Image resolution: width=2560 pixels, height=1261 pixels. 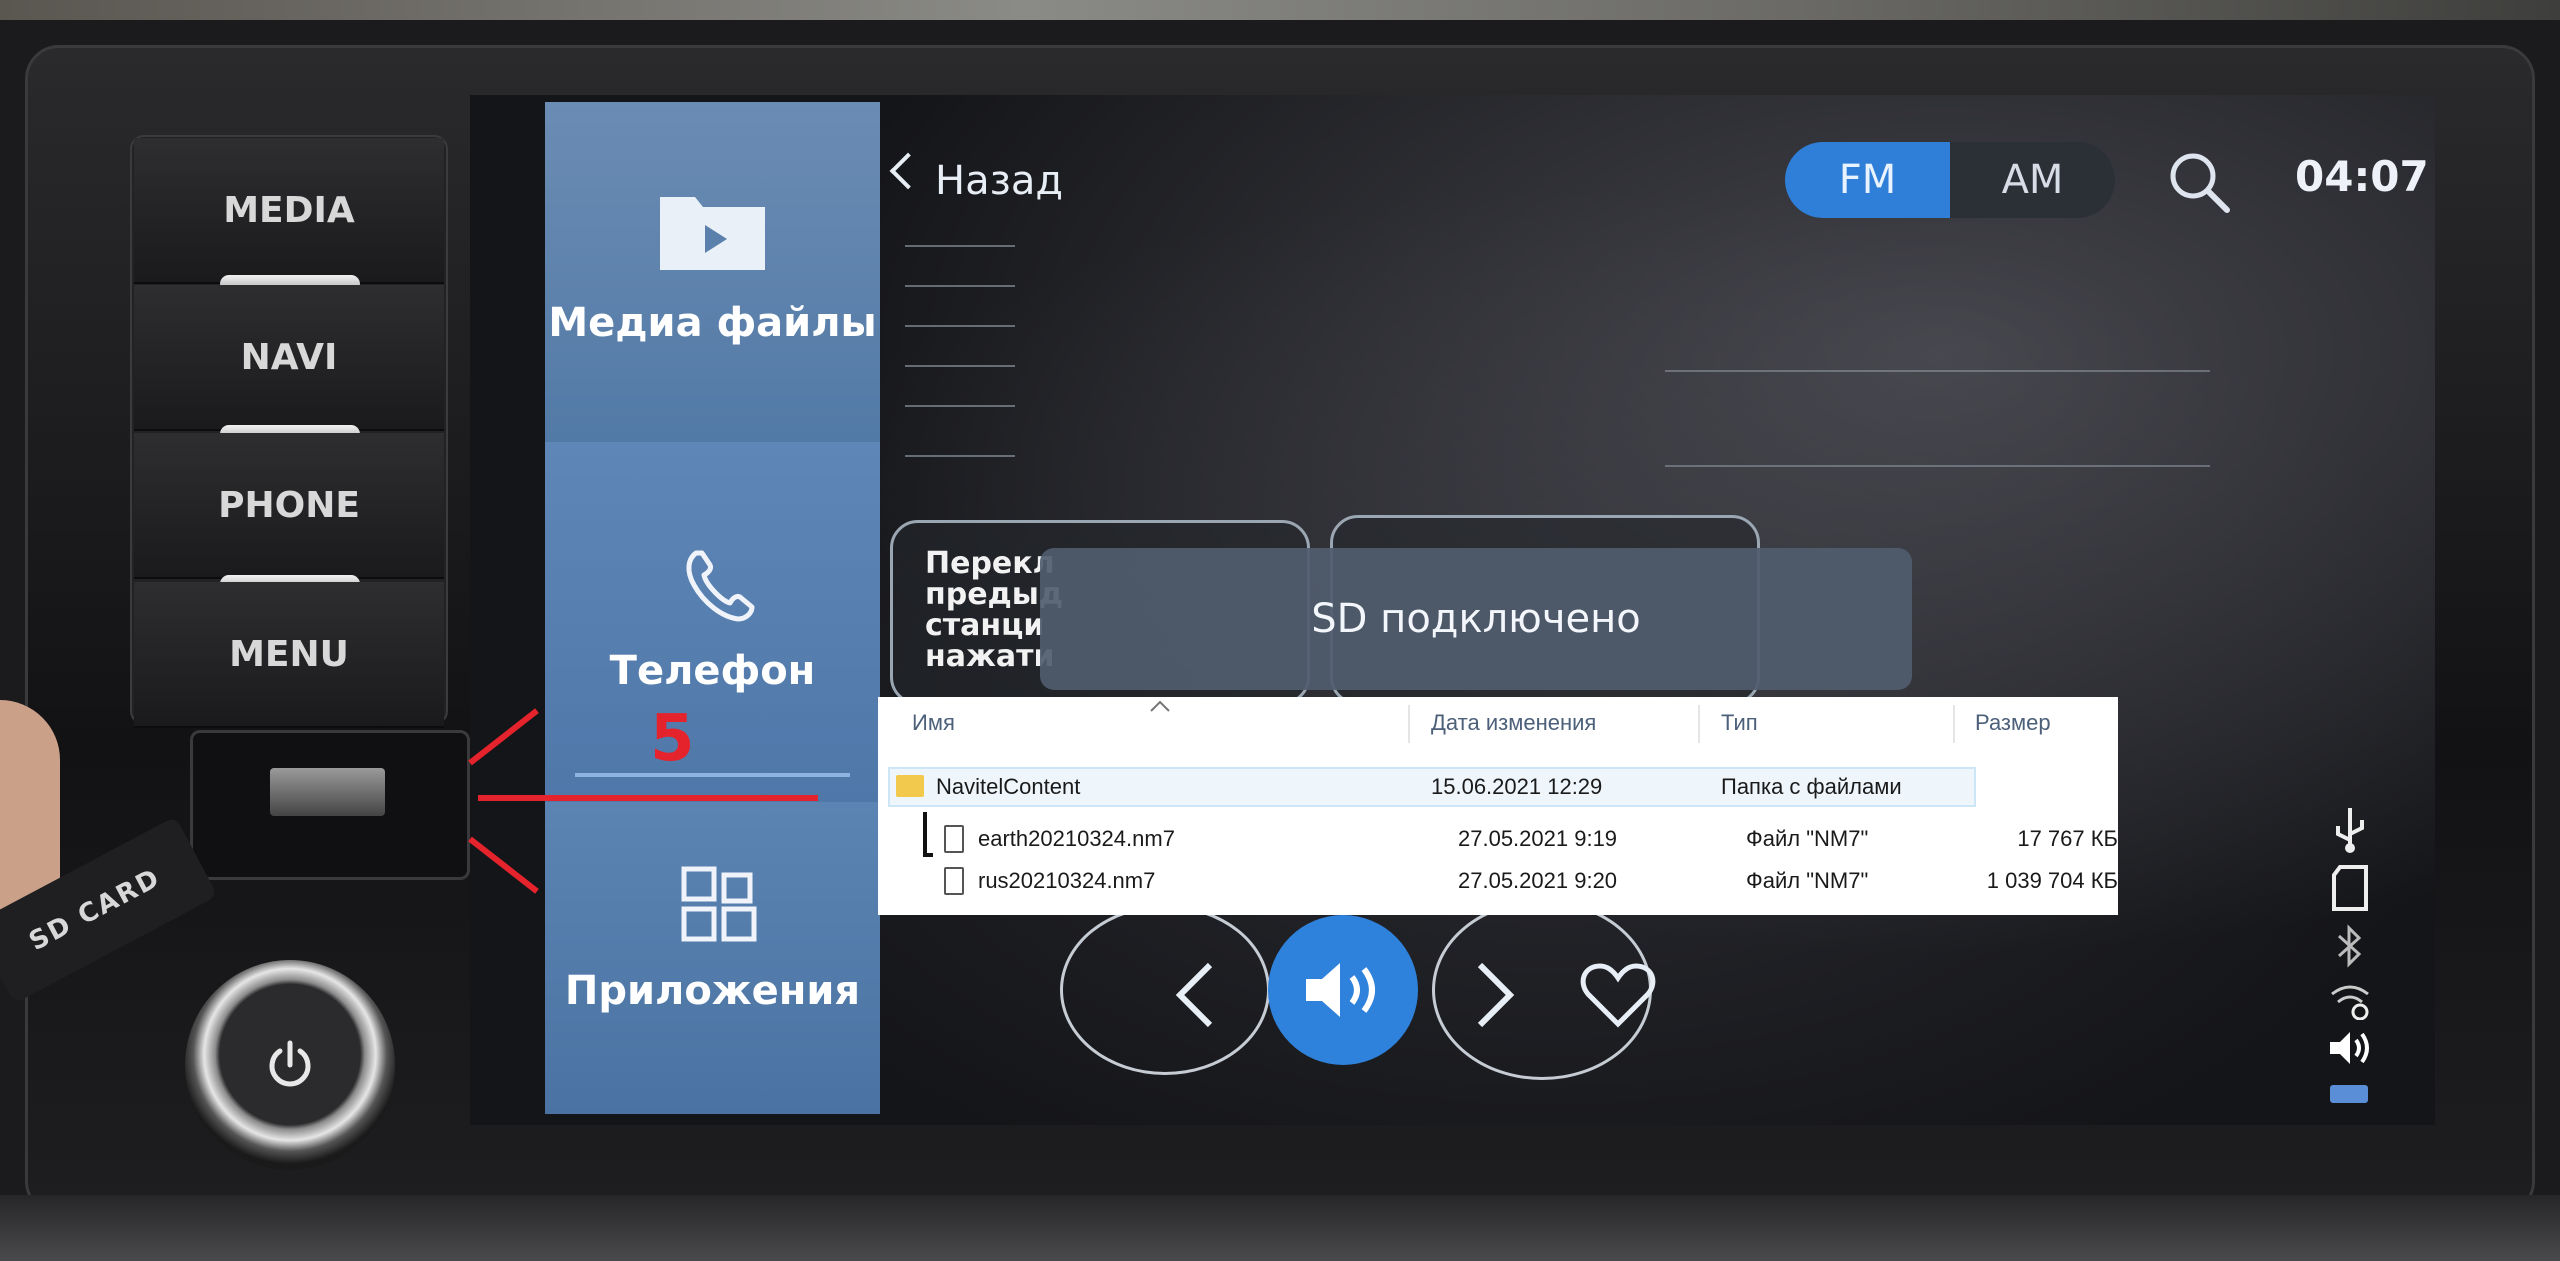 I want to click on toast-message: SD подключено, so click(x=1476, y=619).